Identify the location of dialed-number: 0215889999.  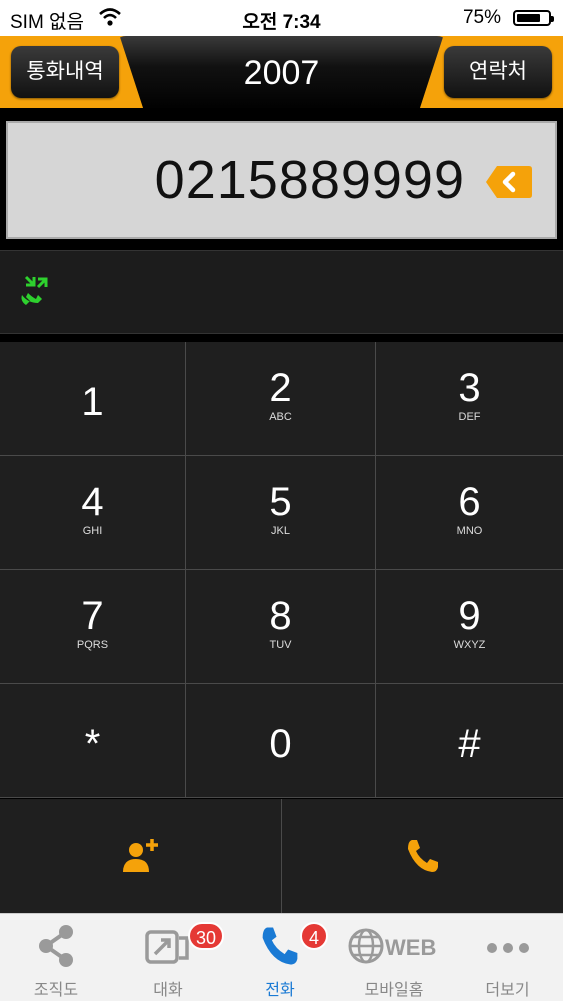
(309, 180).